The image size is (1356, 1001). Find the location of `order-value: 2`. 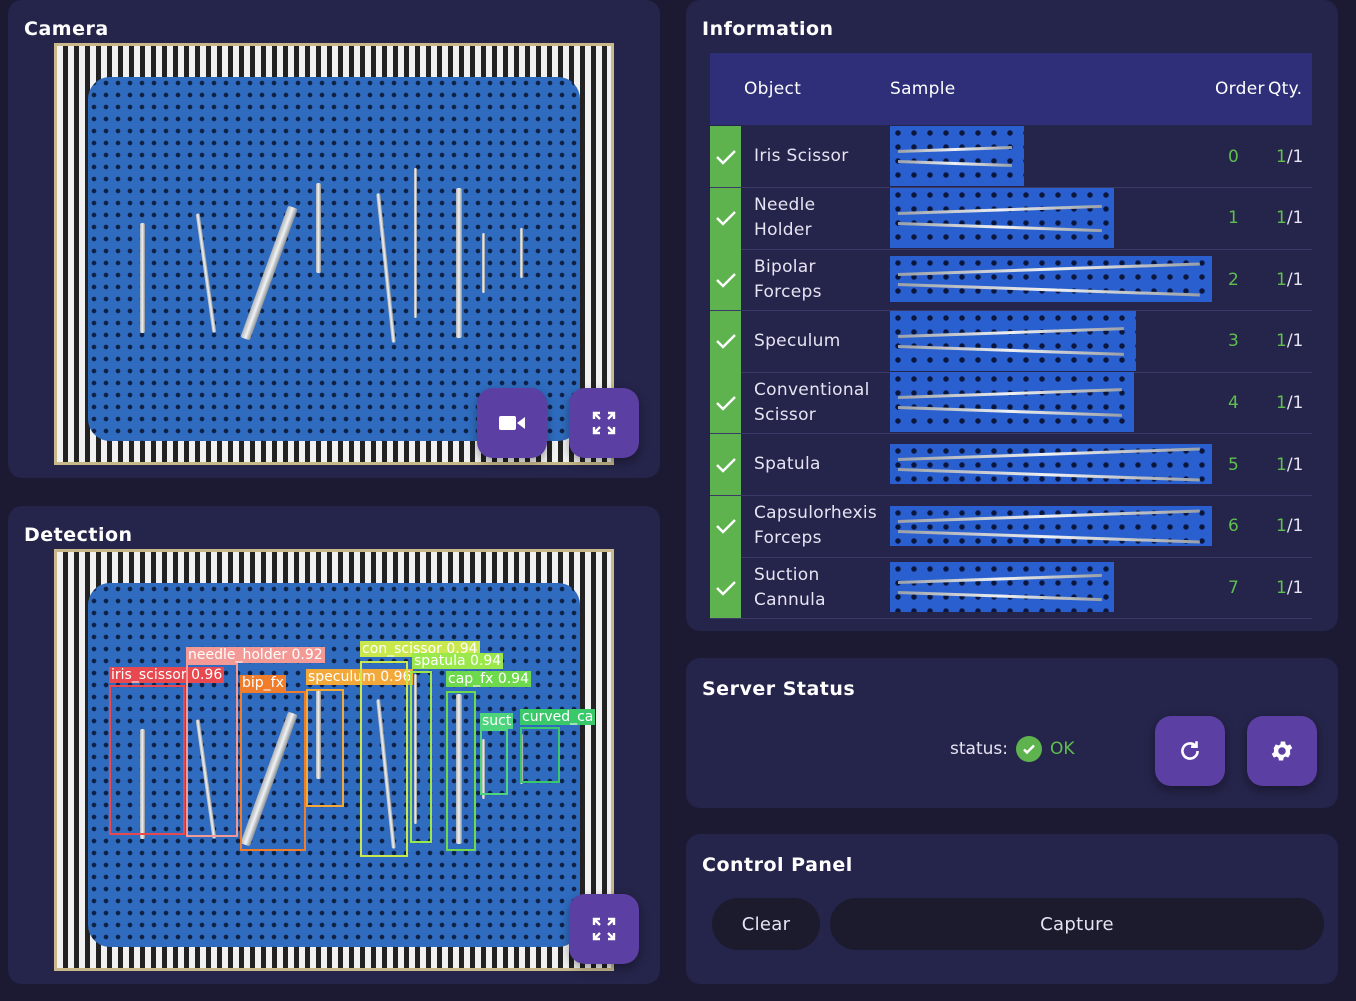

order-value: 2 is located at coordinates (1233, 279).